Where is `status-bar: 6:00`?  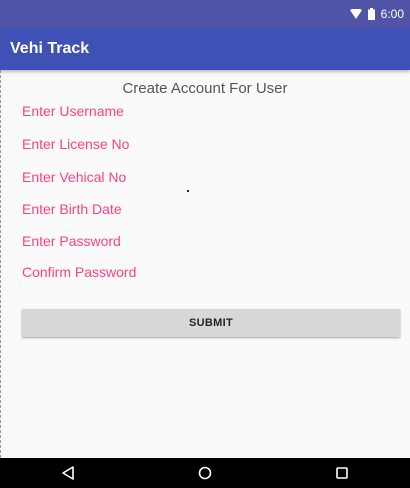 status-bar: 6:00 is located at coordinates (205, 14).